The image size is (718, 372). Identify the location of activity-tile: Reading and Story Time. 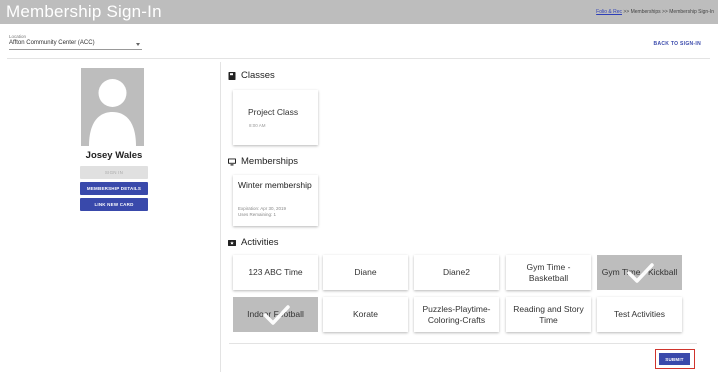
(548, 314).